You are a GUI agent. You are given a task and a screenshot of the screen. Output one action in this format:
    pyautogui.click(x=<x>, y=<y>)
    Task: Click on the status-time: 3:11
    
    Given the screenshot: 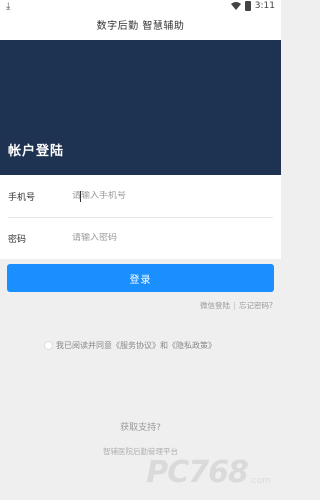 What is the action you would take?
    pyautogui.click(x=264, y=6)
    